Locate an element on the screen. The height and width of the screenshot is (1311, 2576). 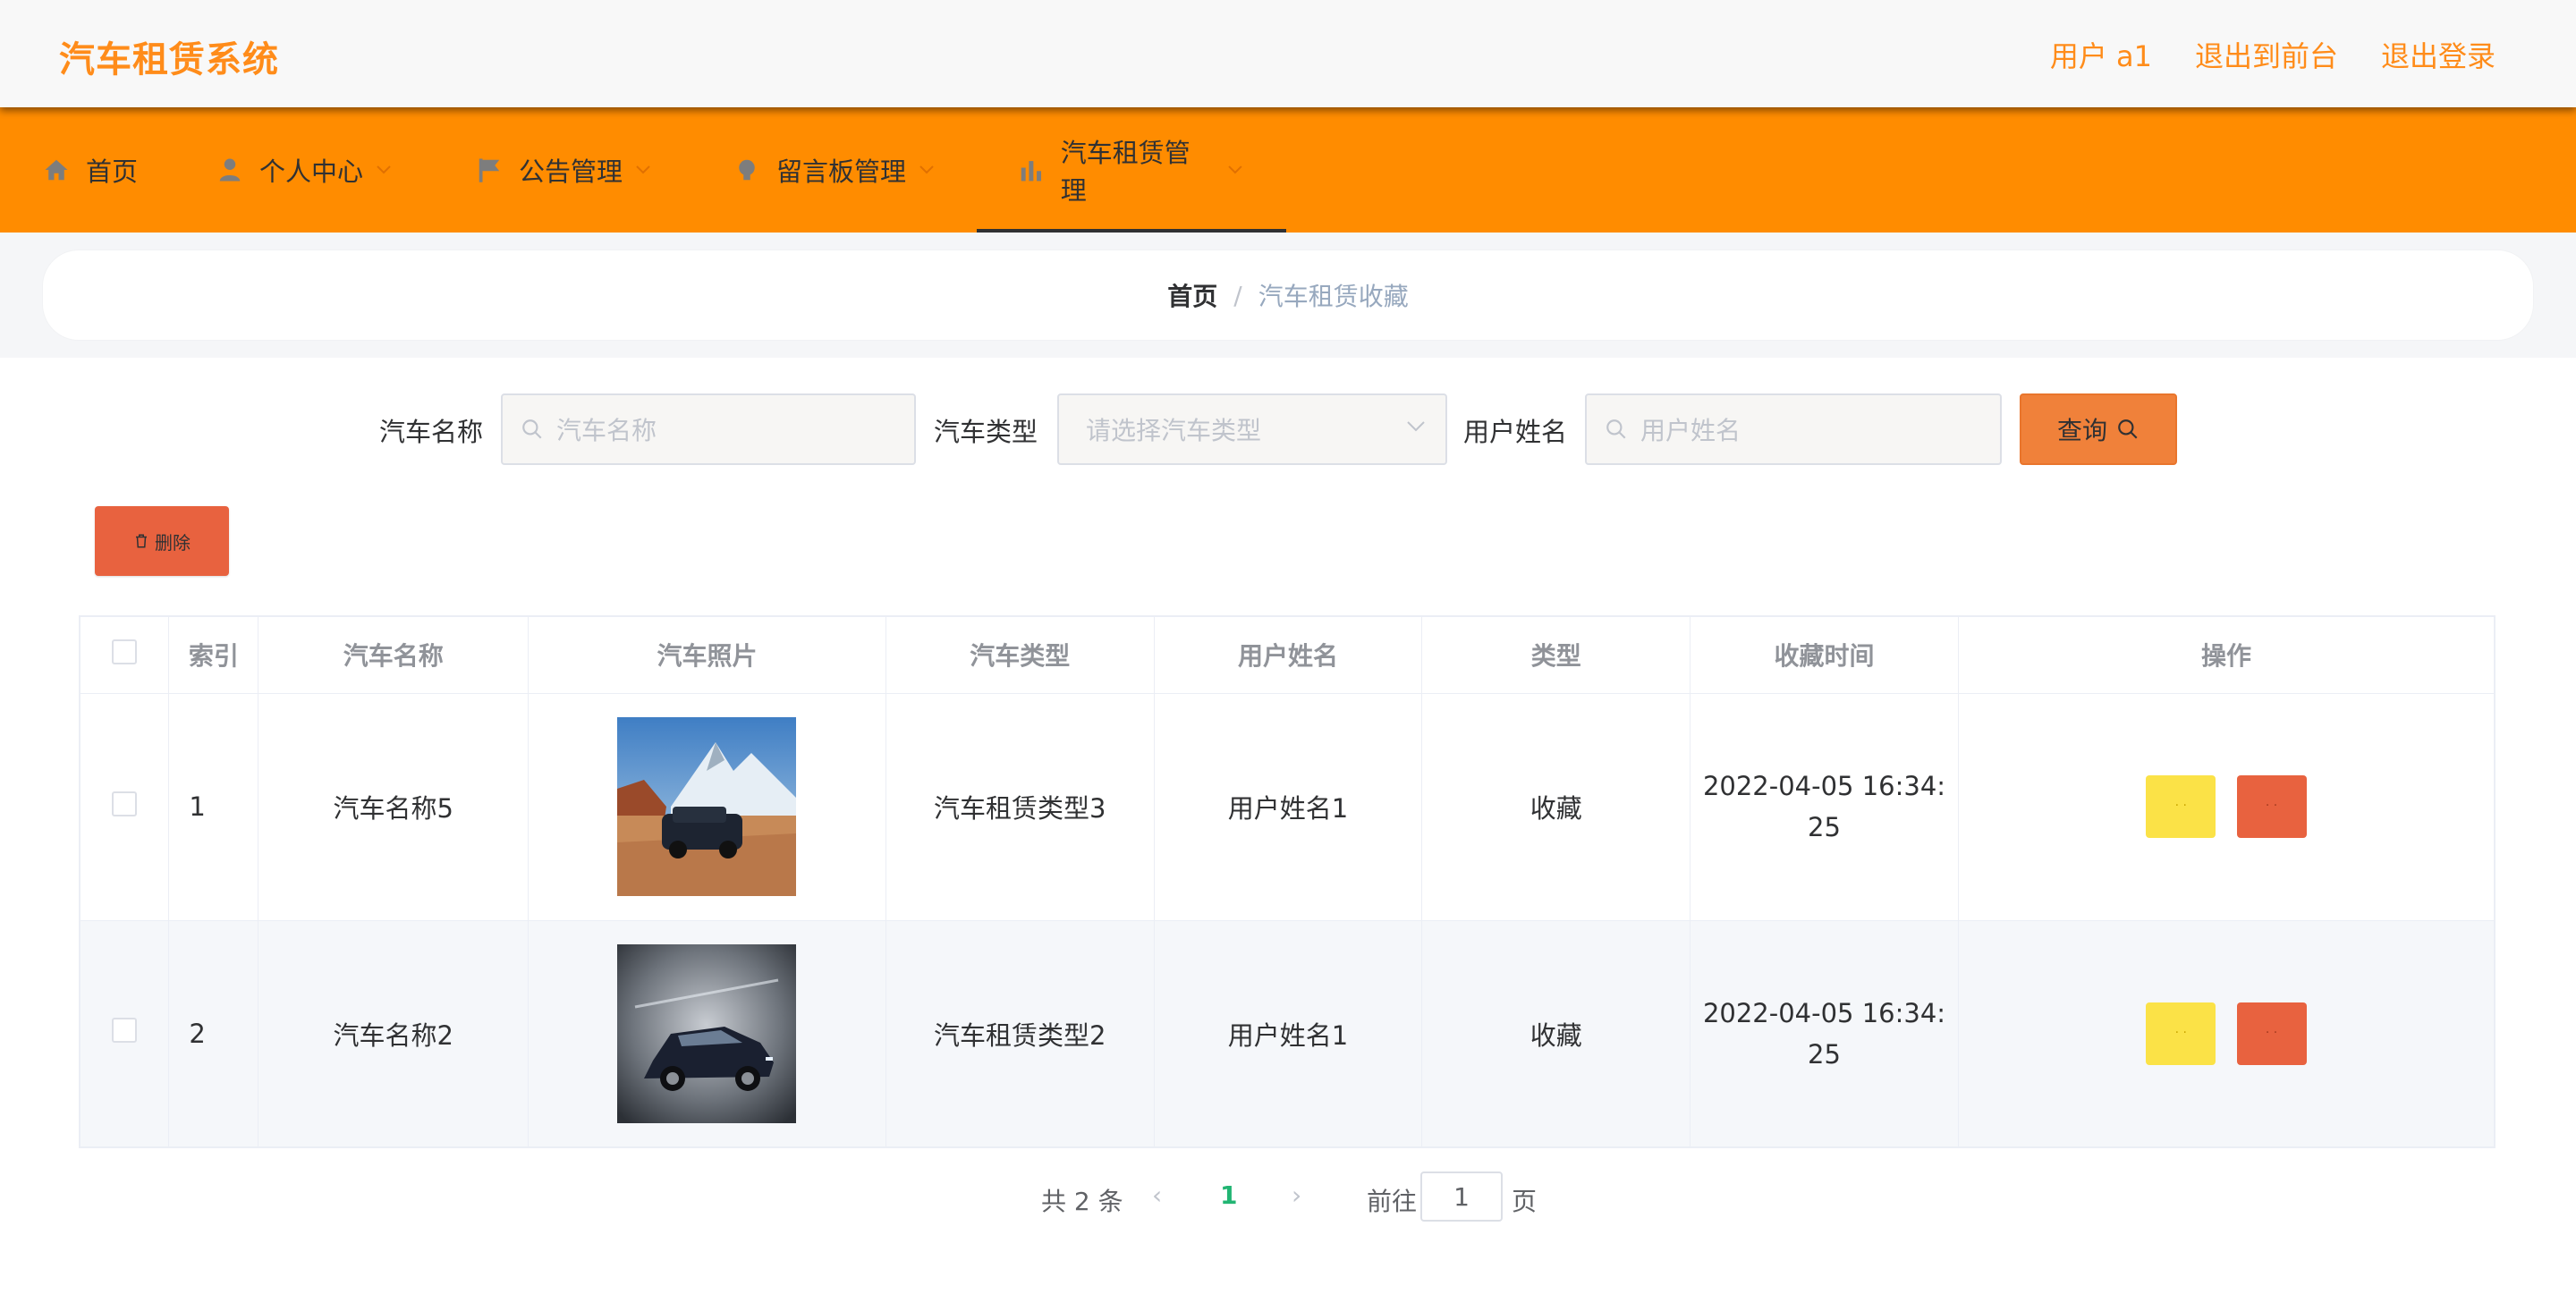
nav-item-message-board: 留言板管理 is located at coordinates (834, 170).